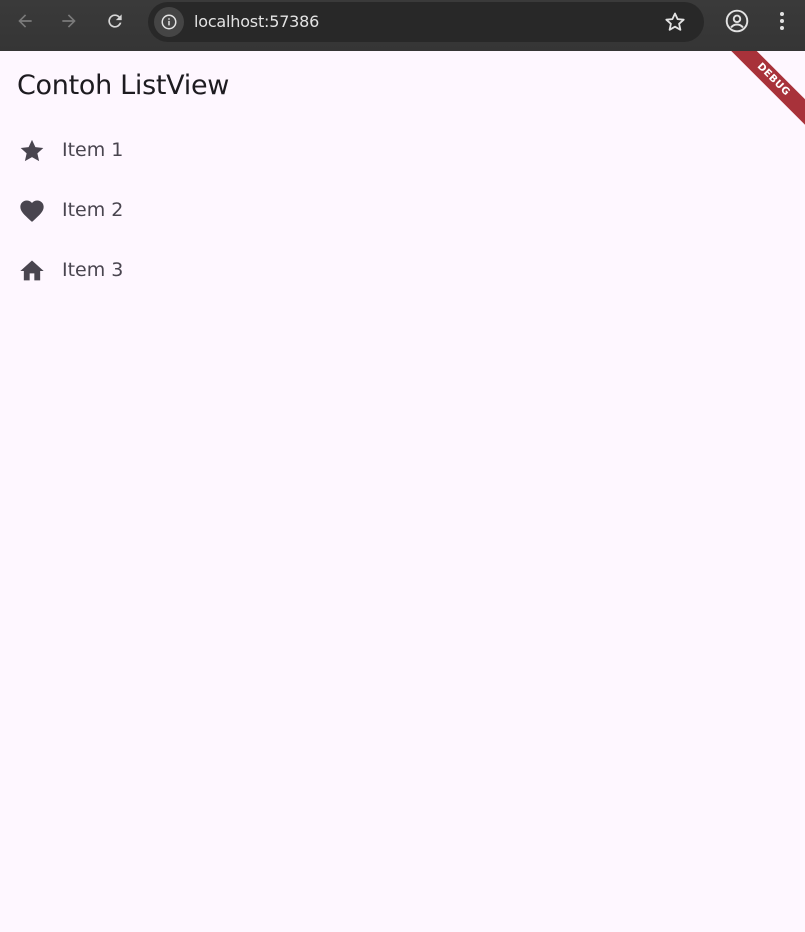 The image size is (805, 932). I want to click on bookmark-button, so click(675, 22).